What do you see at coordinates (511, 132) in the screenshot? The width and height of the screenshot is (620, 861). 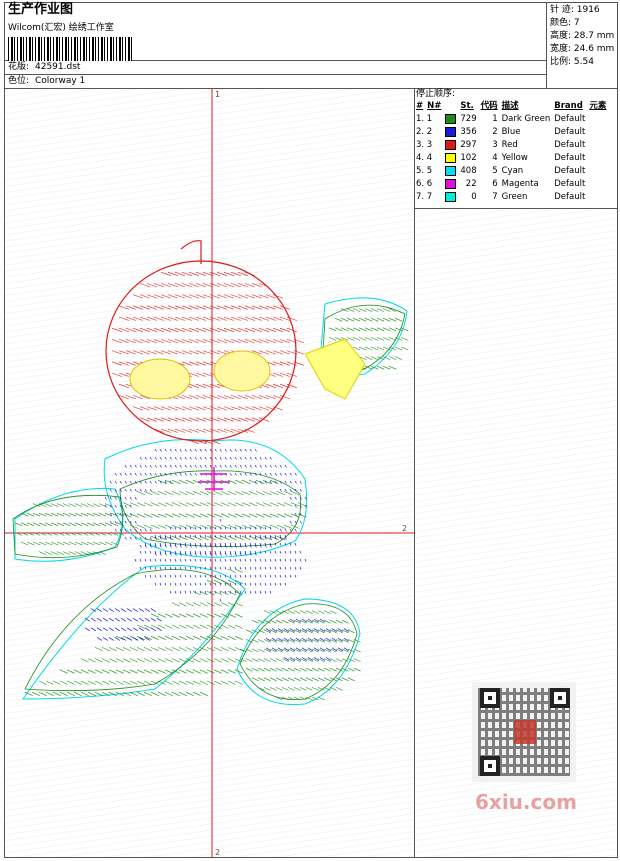 I see `row-desc: Blue` at bounding box center [511, 132].